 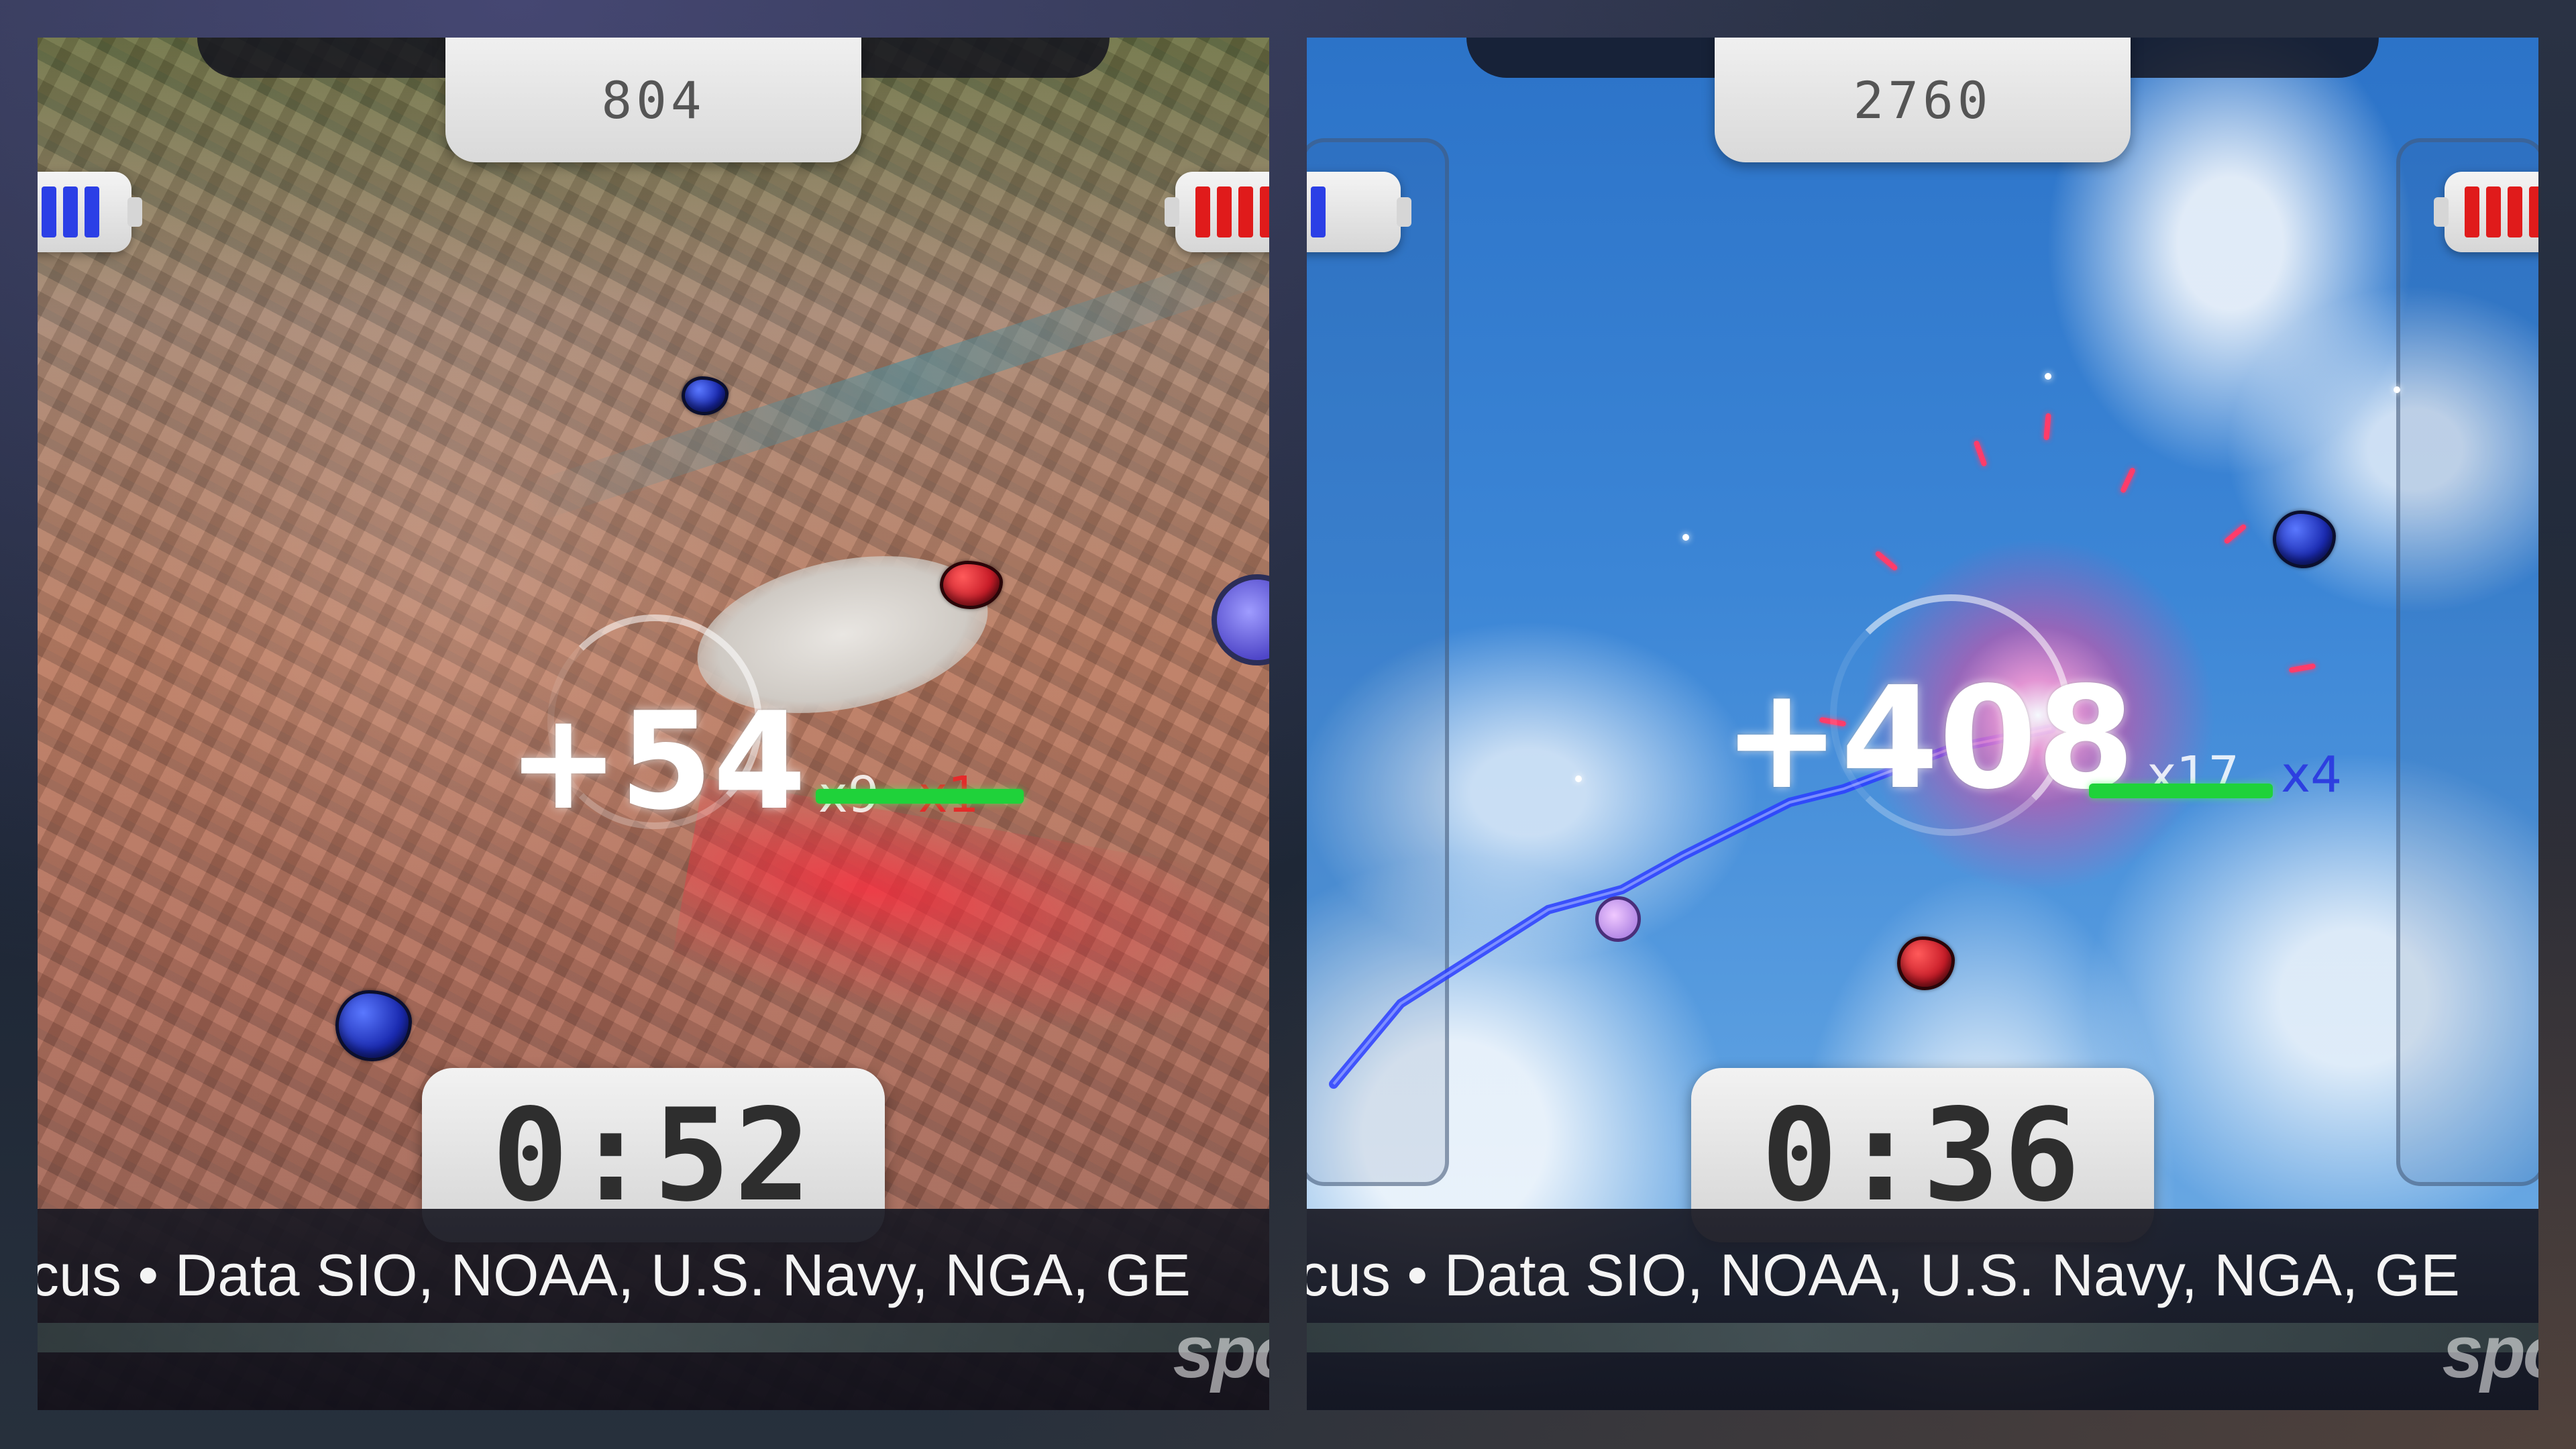 I want to click on score-display: 804, so click(x=653, y=100).